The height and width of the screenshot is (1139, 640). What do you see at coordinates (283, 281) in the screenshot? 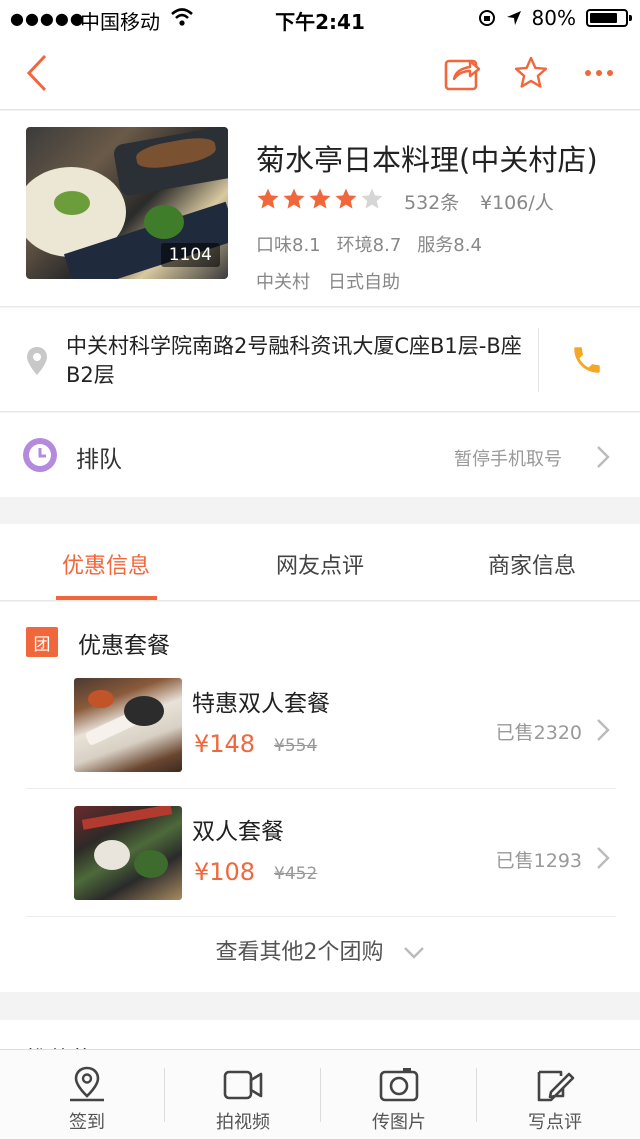
I see `tag-area: 中关村` at bounding box center [283, 281].